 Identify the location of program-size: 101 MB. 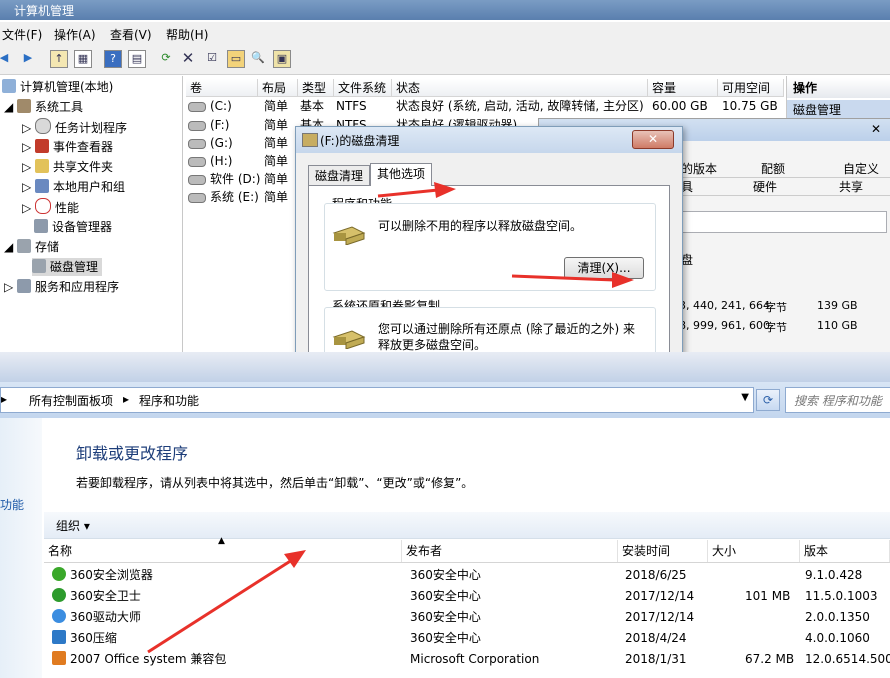
(768, 596).